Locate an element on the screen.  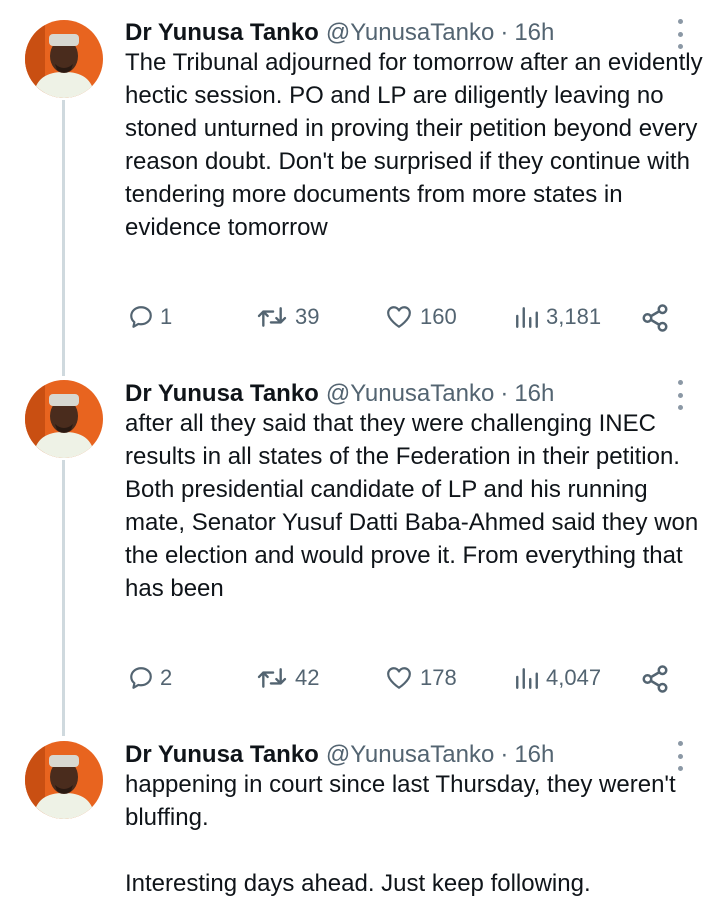
like-button: 178 is located at coordinates (420, 678).